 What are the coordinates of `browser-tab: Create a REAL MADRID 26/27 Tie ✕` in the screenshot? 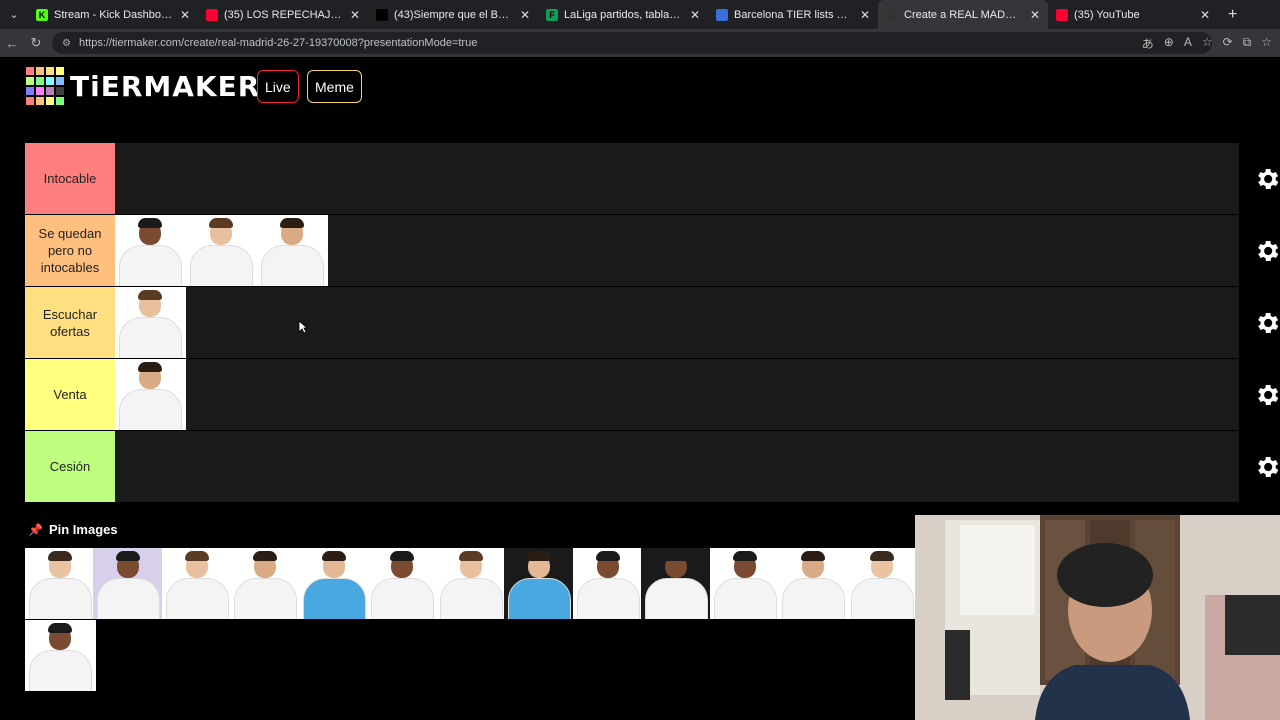 It's located at (963, 14).